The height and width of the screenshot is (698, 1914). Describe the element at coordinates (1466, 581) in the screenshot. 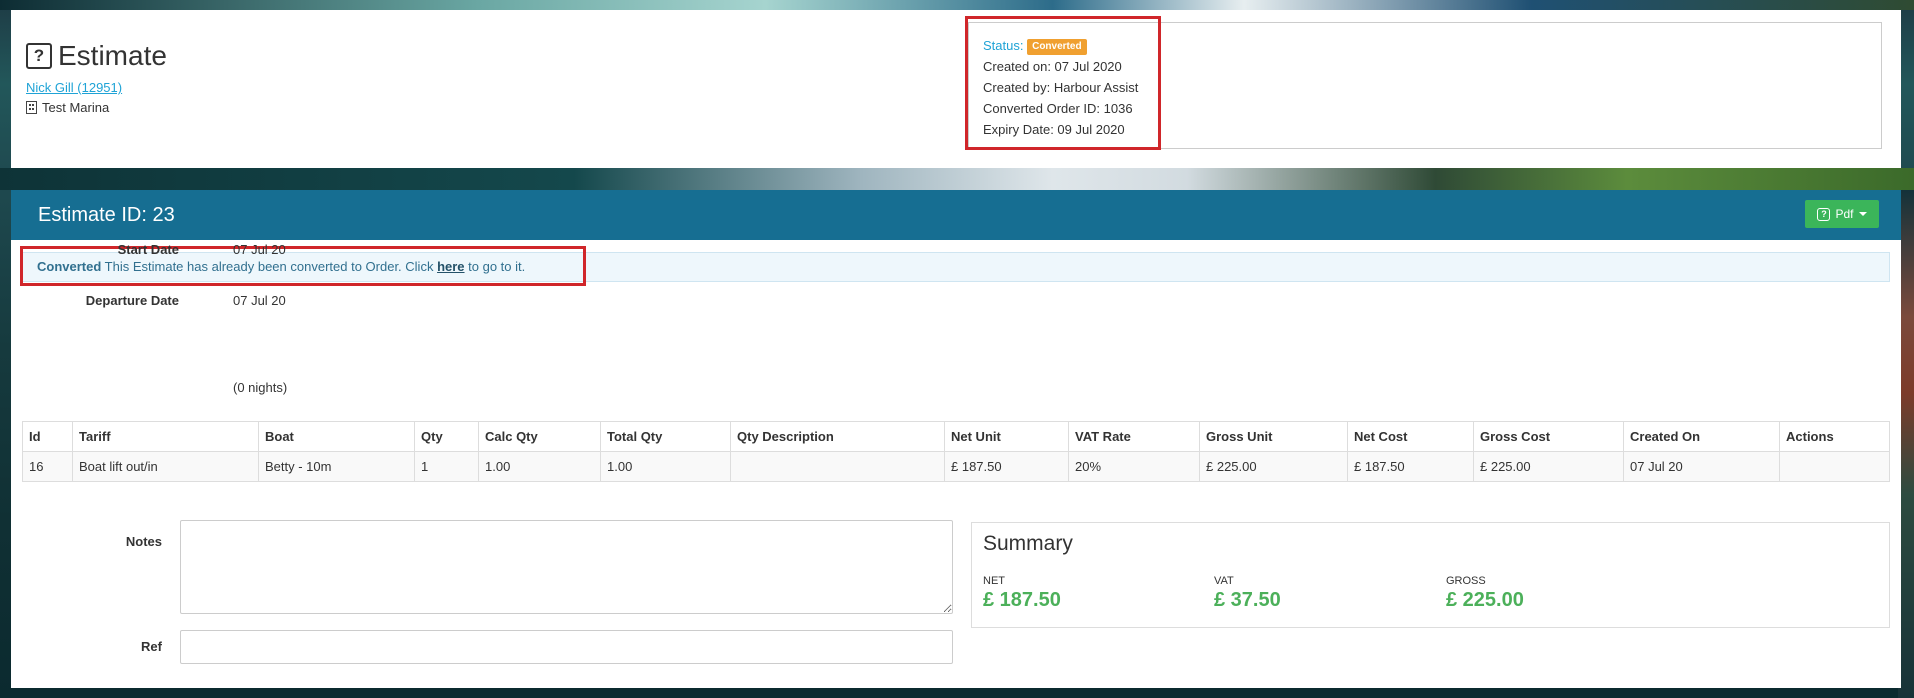

I see `gross-label: GROSS` at that location.